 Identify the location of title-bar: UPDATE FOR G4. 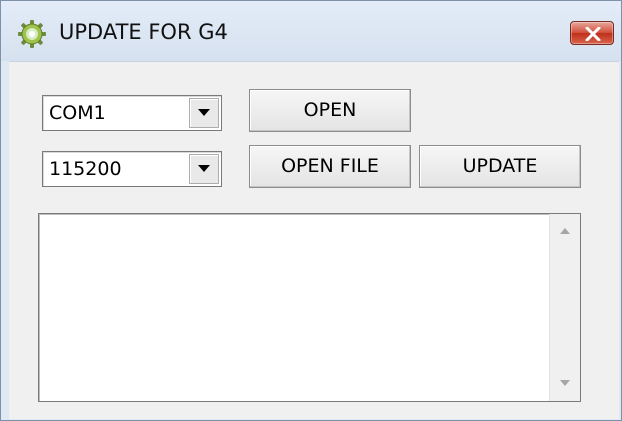
(311, 31).